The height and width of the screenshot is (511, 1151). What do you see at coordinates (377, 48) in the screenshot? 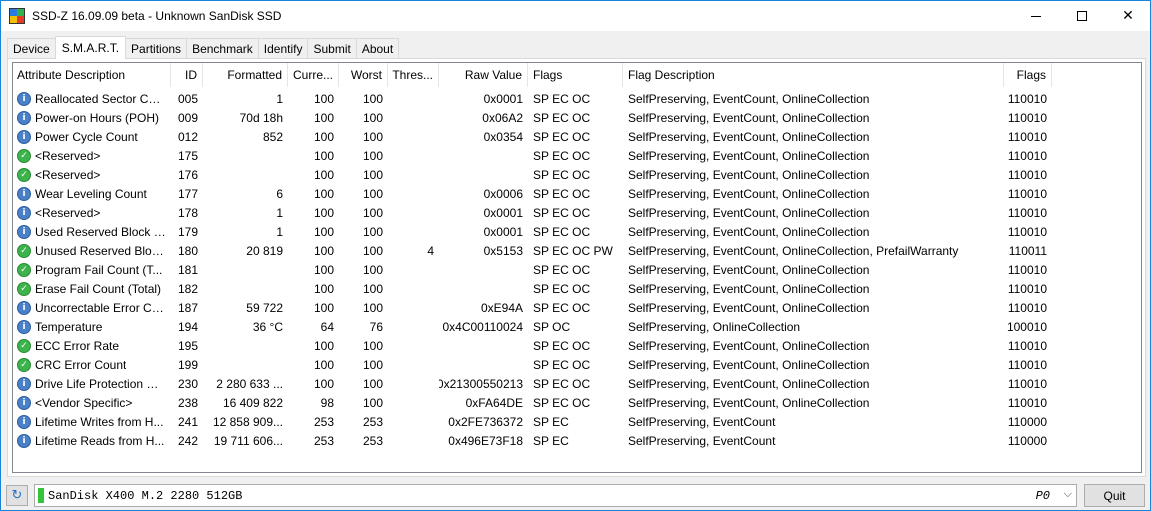
I see `tab-about: About` at bounding box center [377, 48].